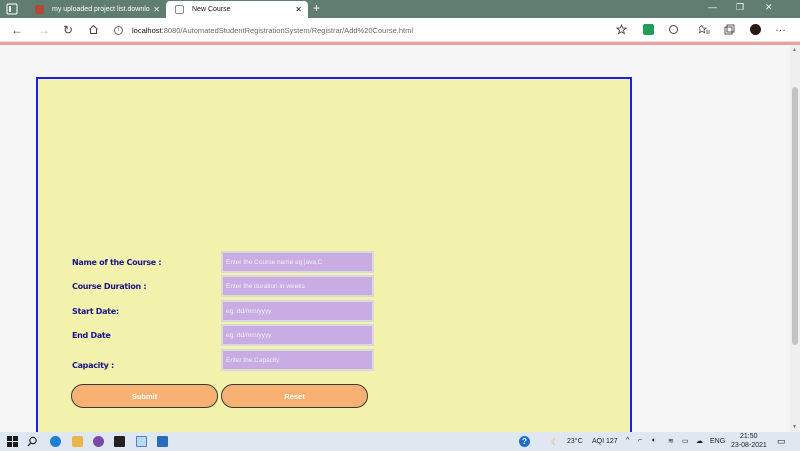 Image resolution: width=800 pixels, height=451 pixels. What do you see at coordinates (117, 262) in the screenshot?
I see `course-name-label: Name of the Course :` at bounding box center [117, 262].